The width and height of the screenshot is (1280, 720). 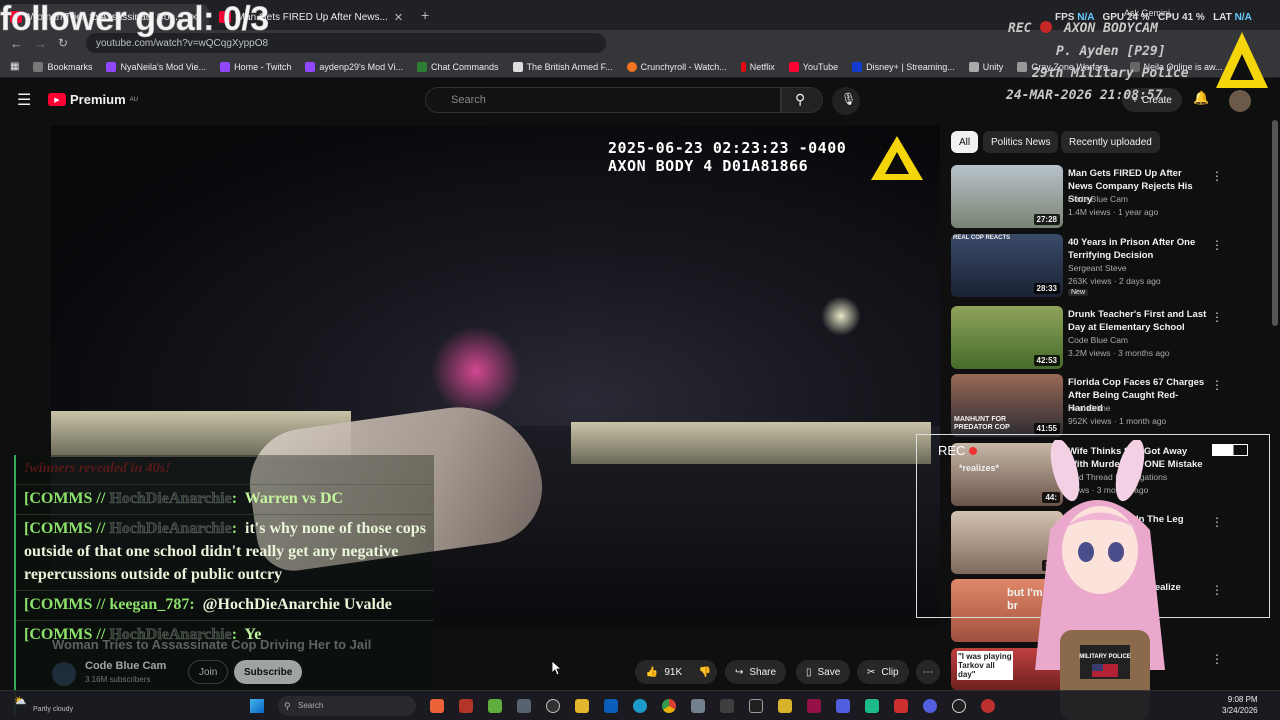 I want to click on apps-grid-icon: ▦, so click(x=14, y=66).